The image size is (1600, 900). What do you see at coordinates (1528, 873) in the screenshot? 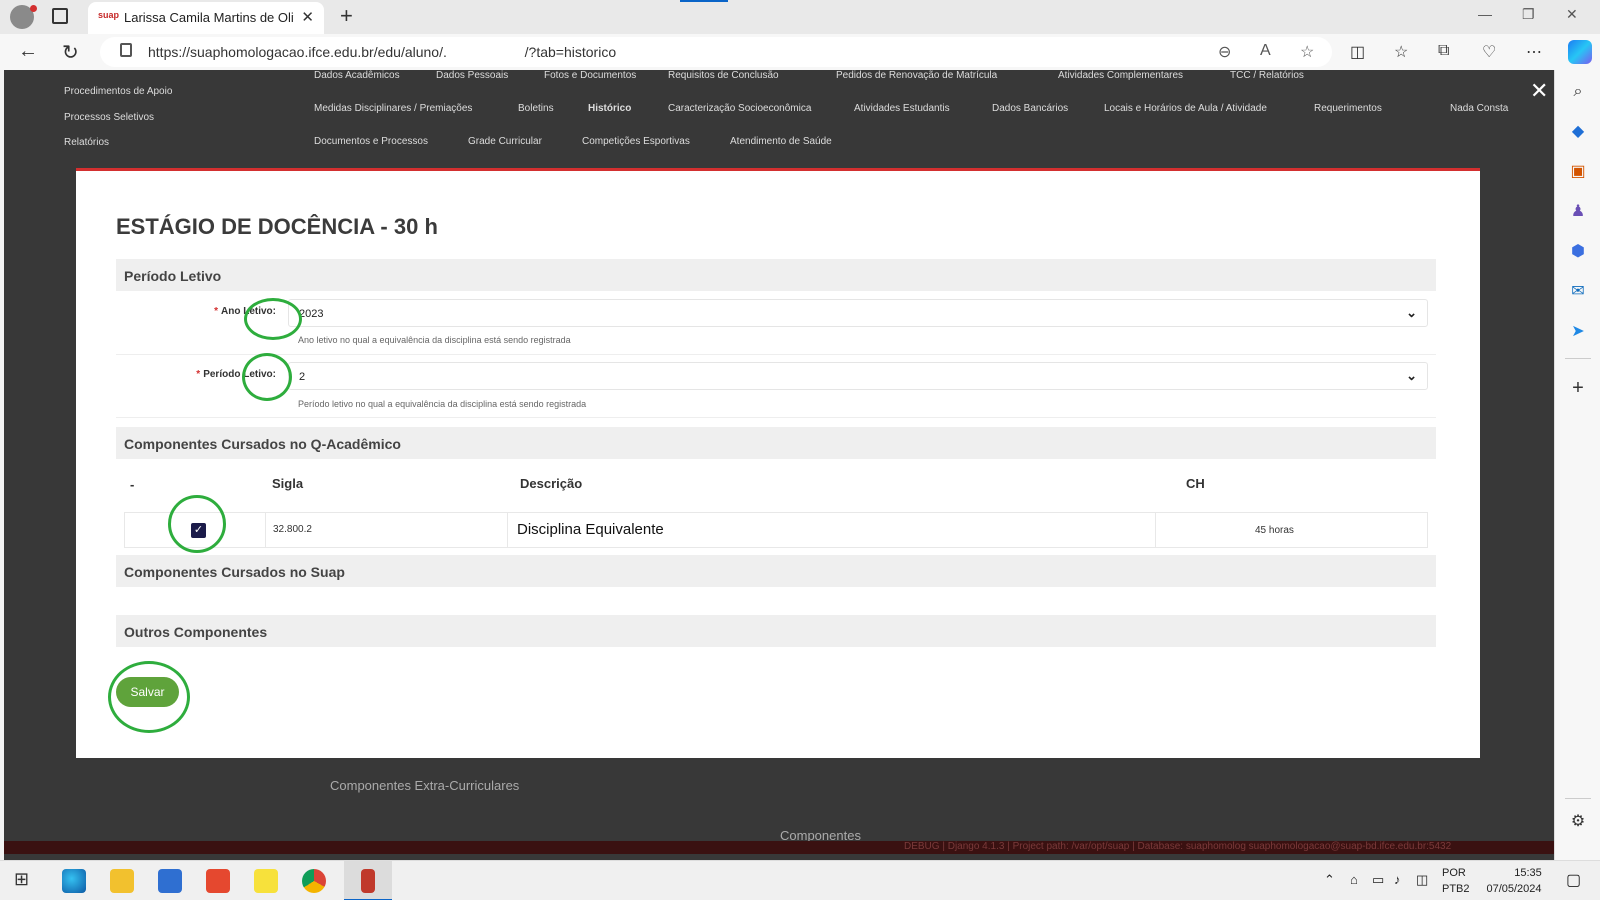
I see `clock-time: 15:35` at bounding box center [1528, 873].